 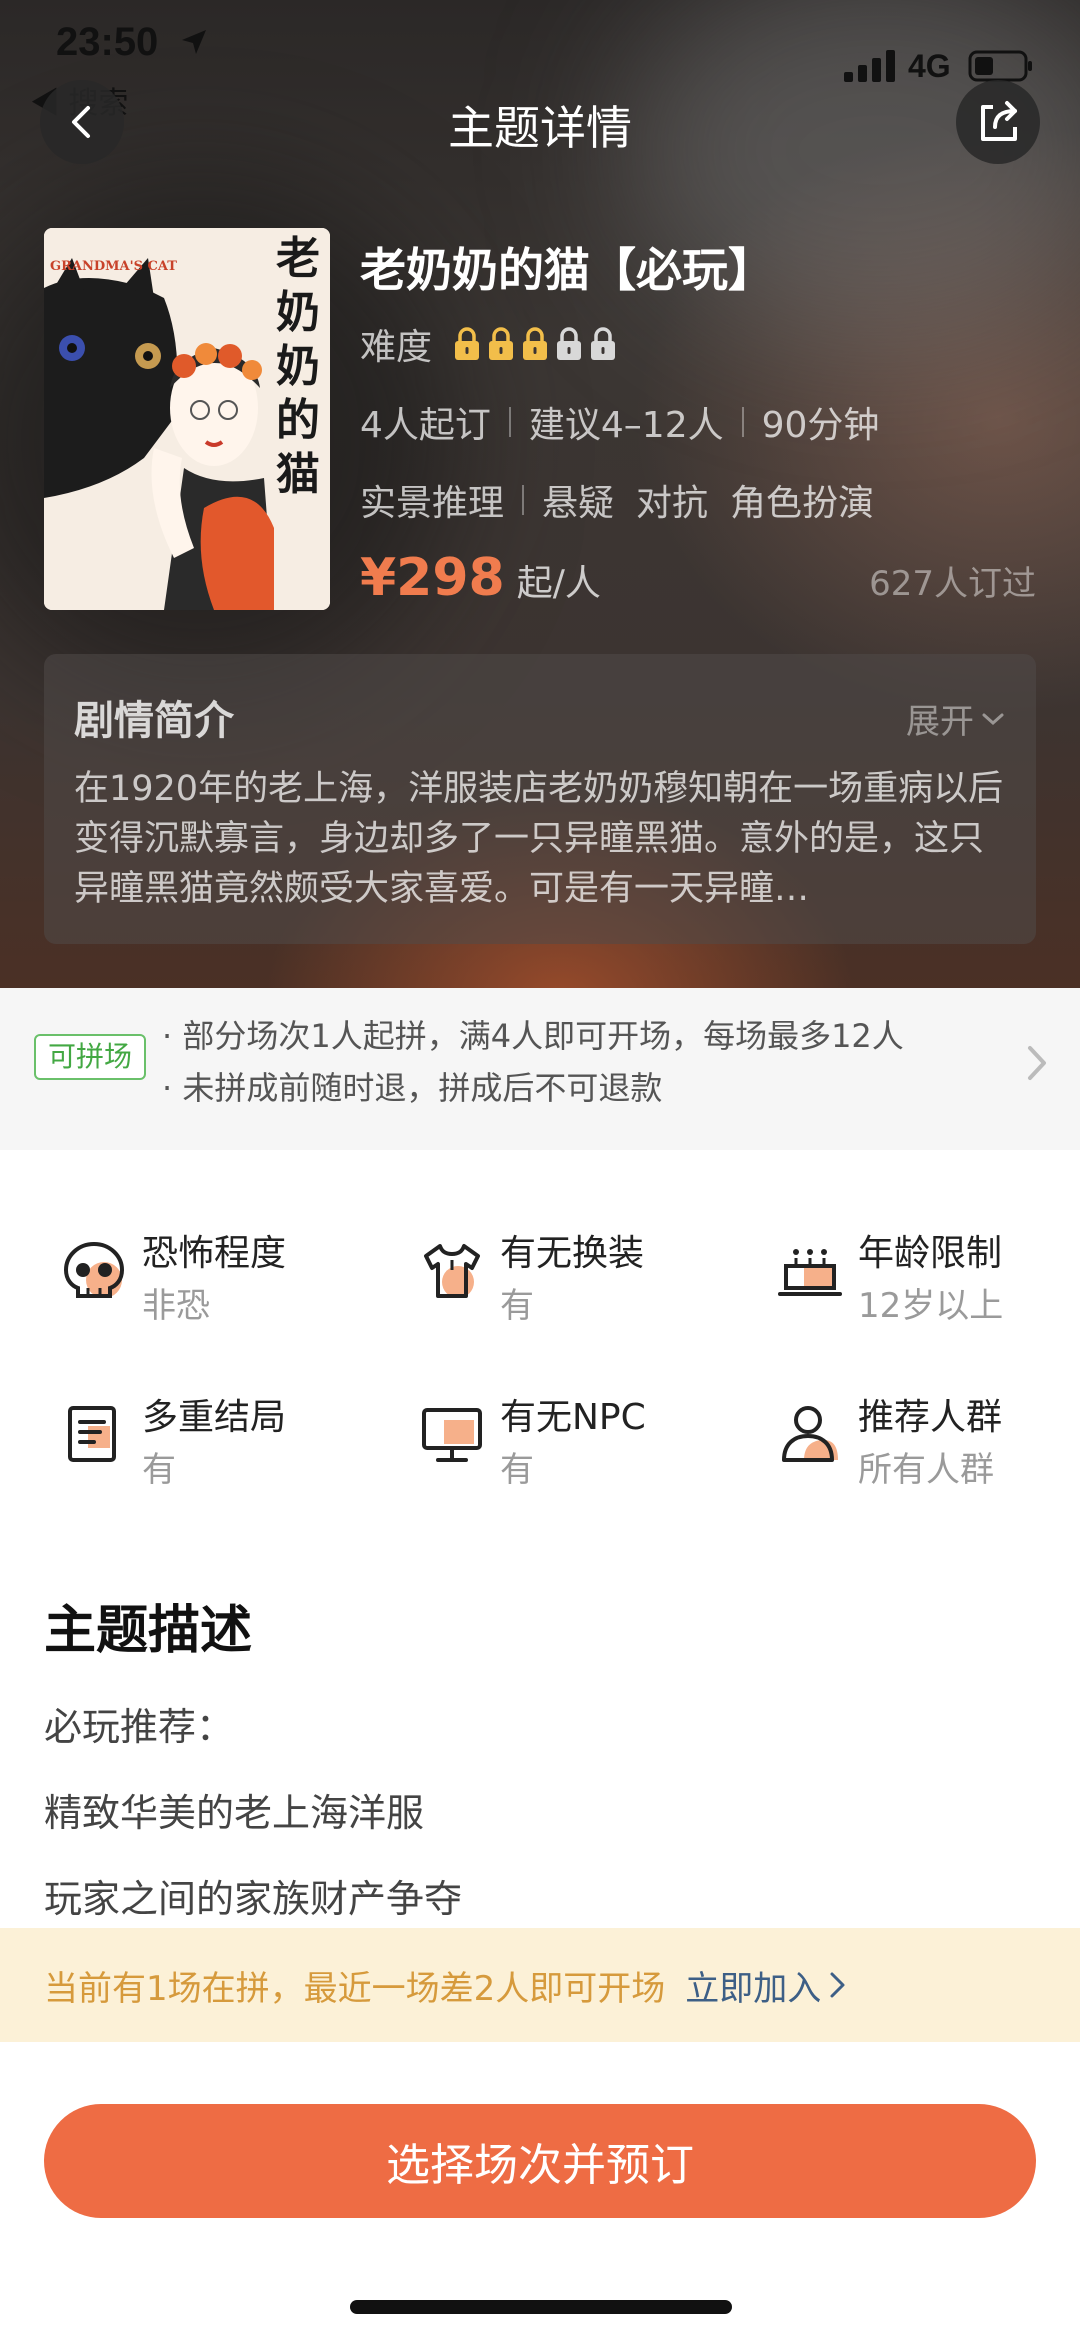 What do you see at coordinates (154, 721) in the screenshot?
I see `synopsis-title: 剧情简介` at bounding box center [154, 721].